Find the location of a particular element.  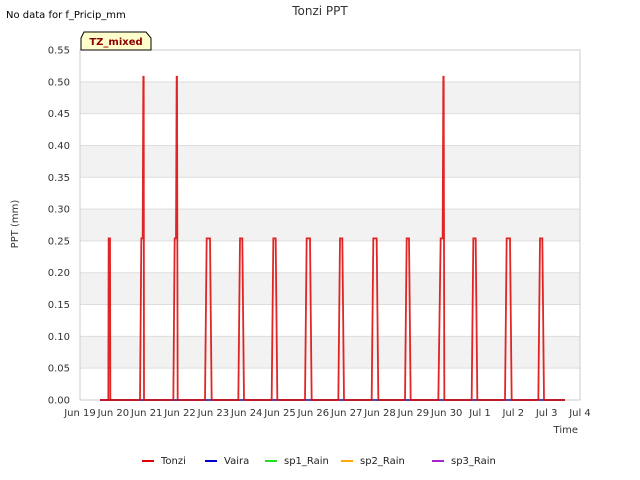

y-tick-label: 0.50 is located at coordinates (59, 82).